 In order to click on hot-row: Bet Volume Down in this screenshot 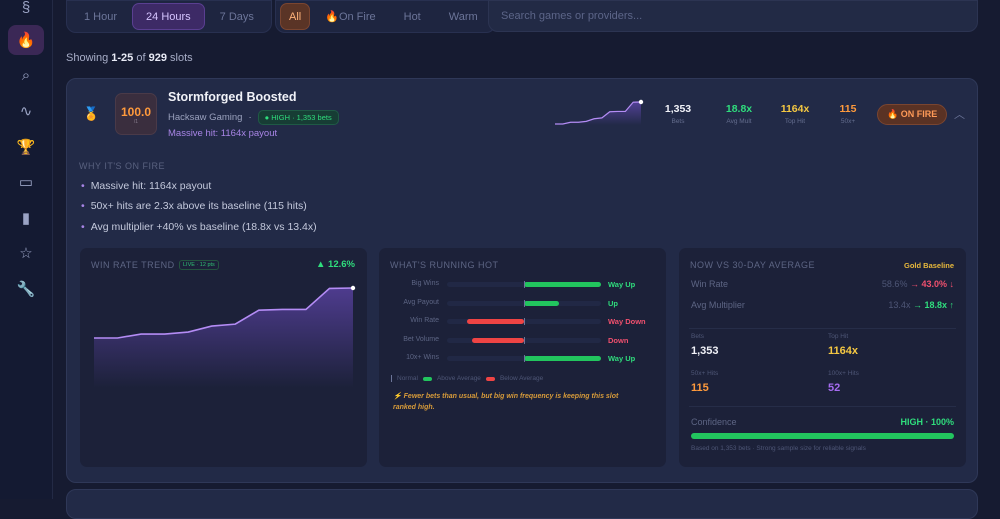, I will do `click(516, 340)`.